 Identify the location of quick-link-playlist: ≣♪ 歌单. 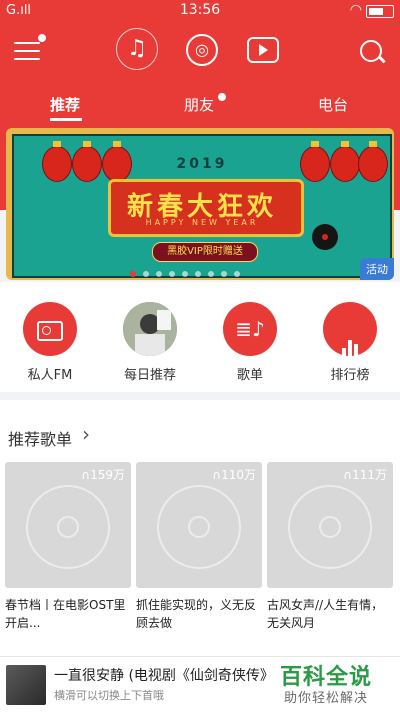
(250, 342).